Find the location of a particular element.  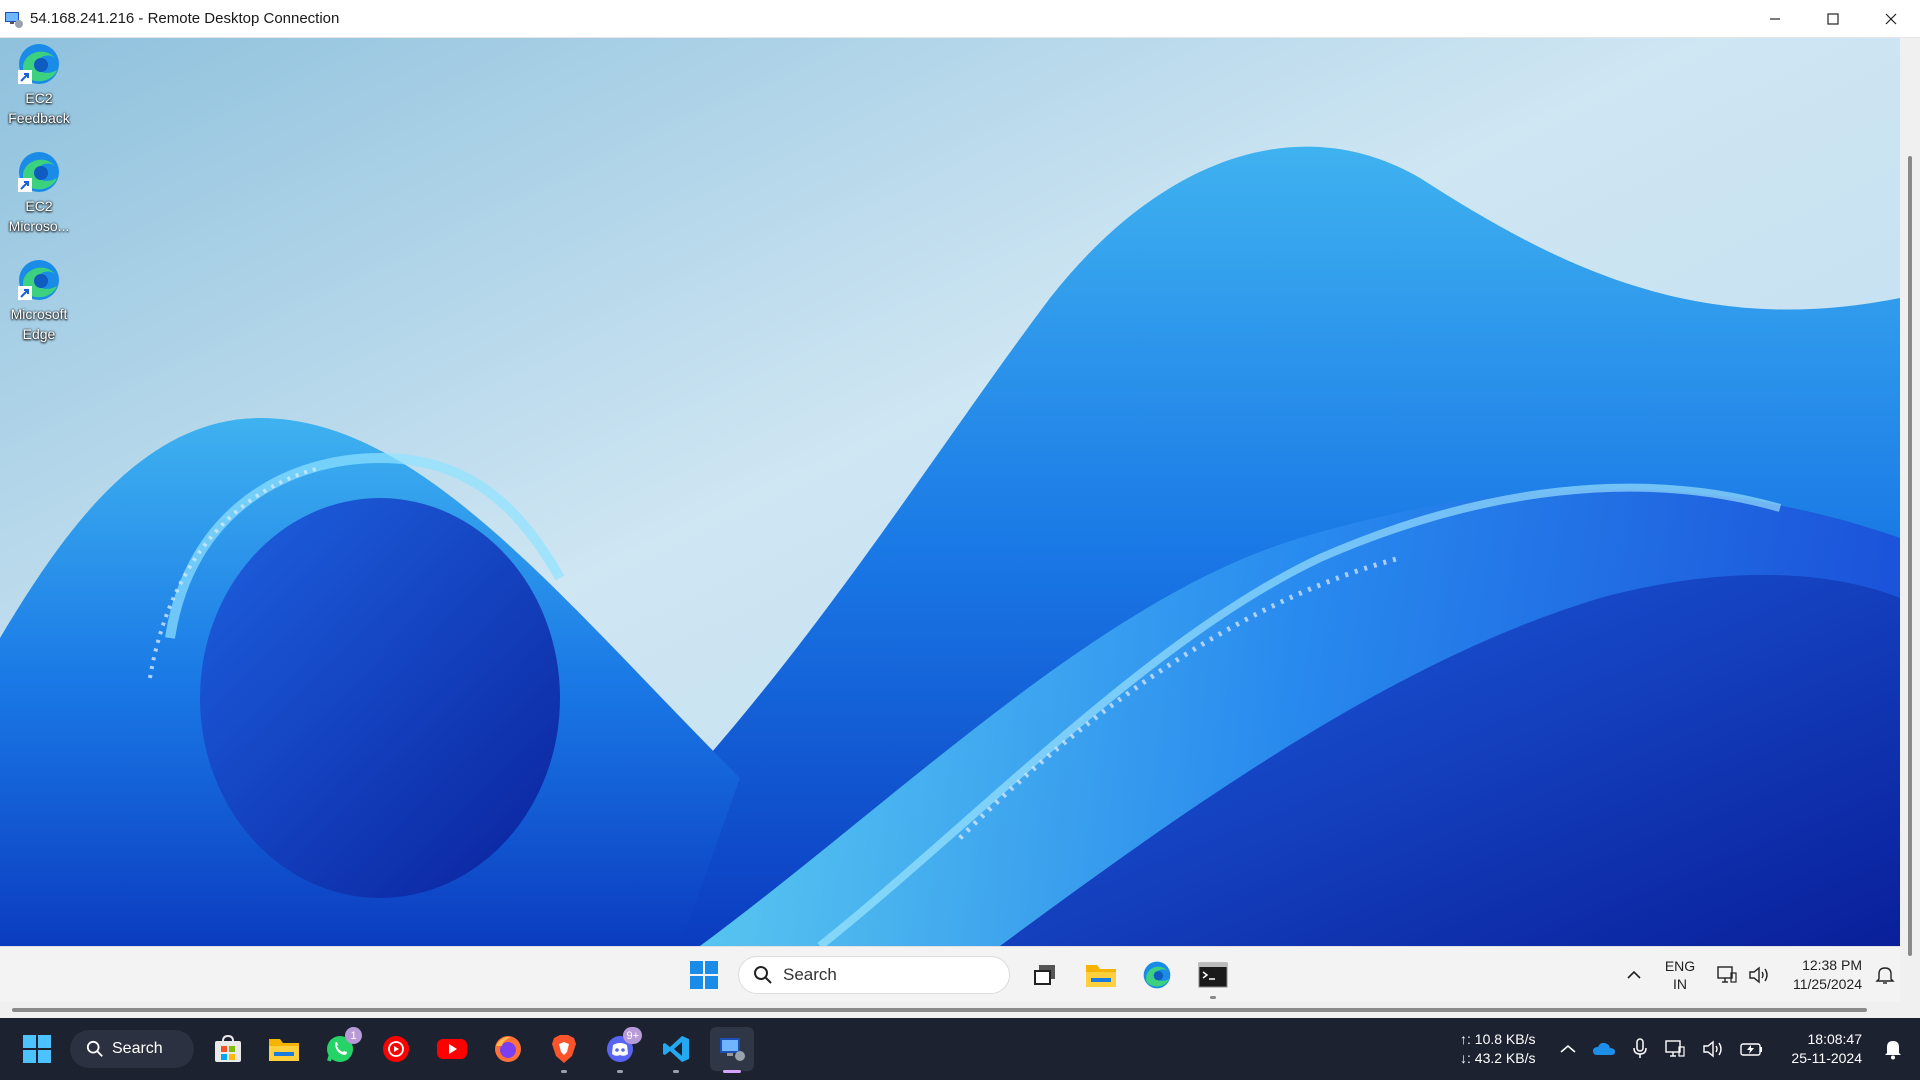

remote-file-explorer-button is located at coordinates (1101, 975).